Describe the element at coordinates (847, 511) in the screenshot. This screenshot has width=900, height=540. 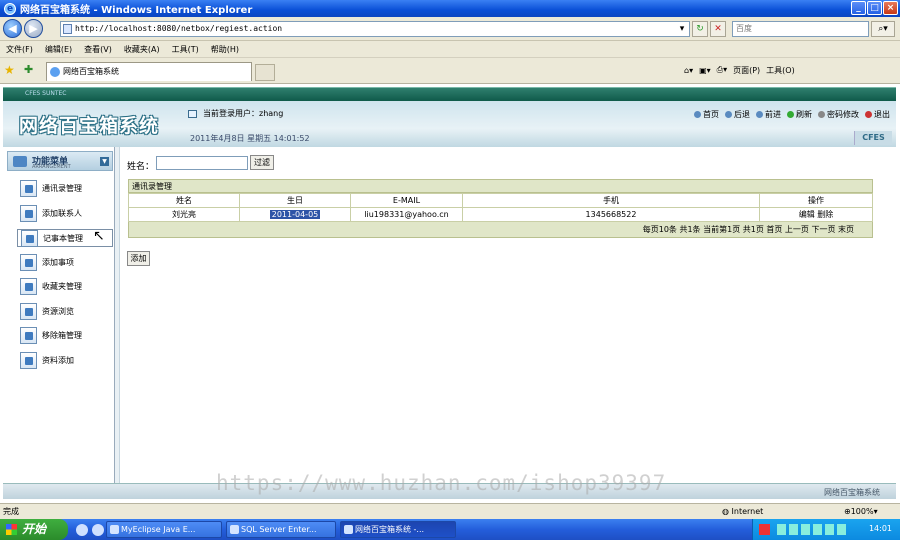
I see `zoom-icon: ⊕` at that location.